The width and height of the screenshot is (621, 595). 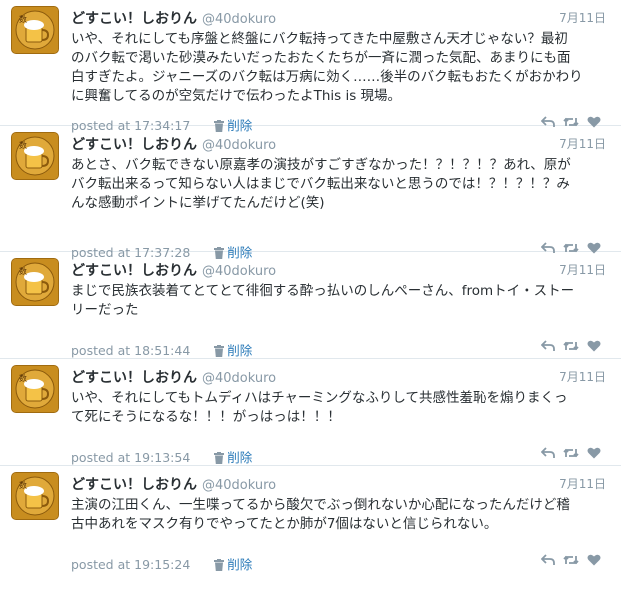 What do you see at coordinates (327, 77) in the screenshot?
I see `tweet-text-line: 白すぎたよ。ジャニーズのバク転は万病に効く……後半のバク転もおたくがおかわり` at bounding box center [327, 77].